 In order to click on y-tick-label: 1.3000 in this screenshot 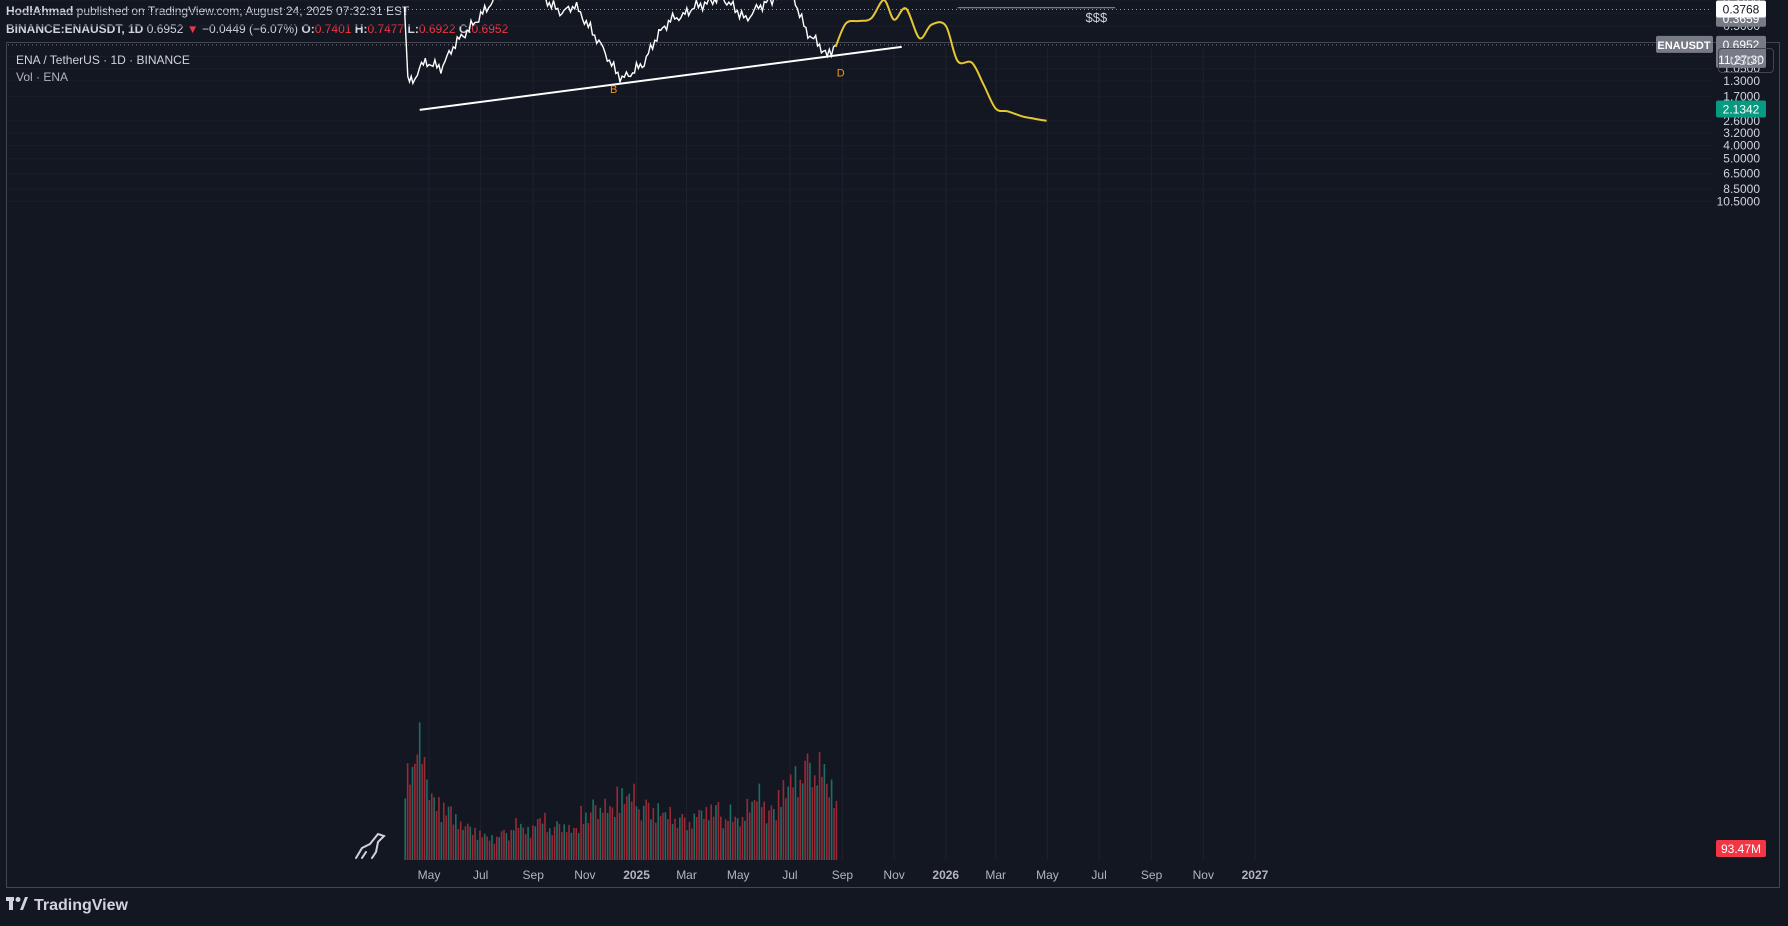, I will do `click(1741, 81)`.